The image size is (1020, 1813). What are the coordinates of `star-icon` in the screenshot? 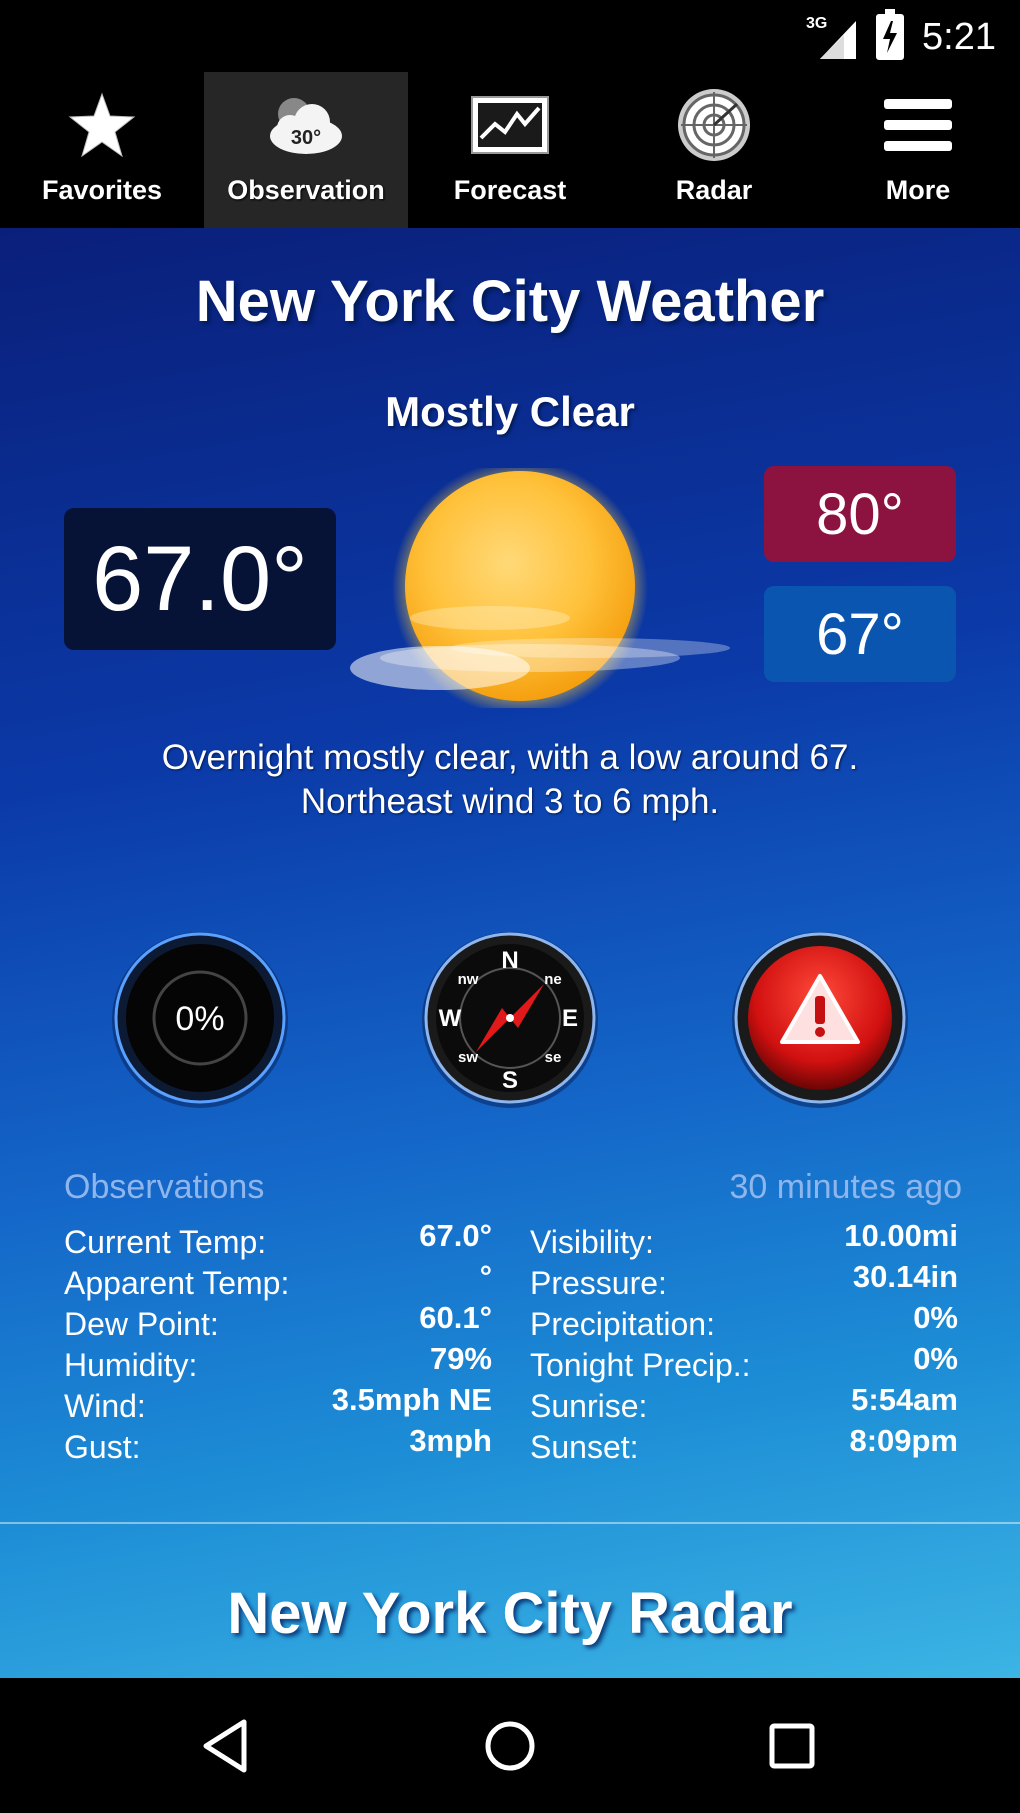 It's located at (102, 125).